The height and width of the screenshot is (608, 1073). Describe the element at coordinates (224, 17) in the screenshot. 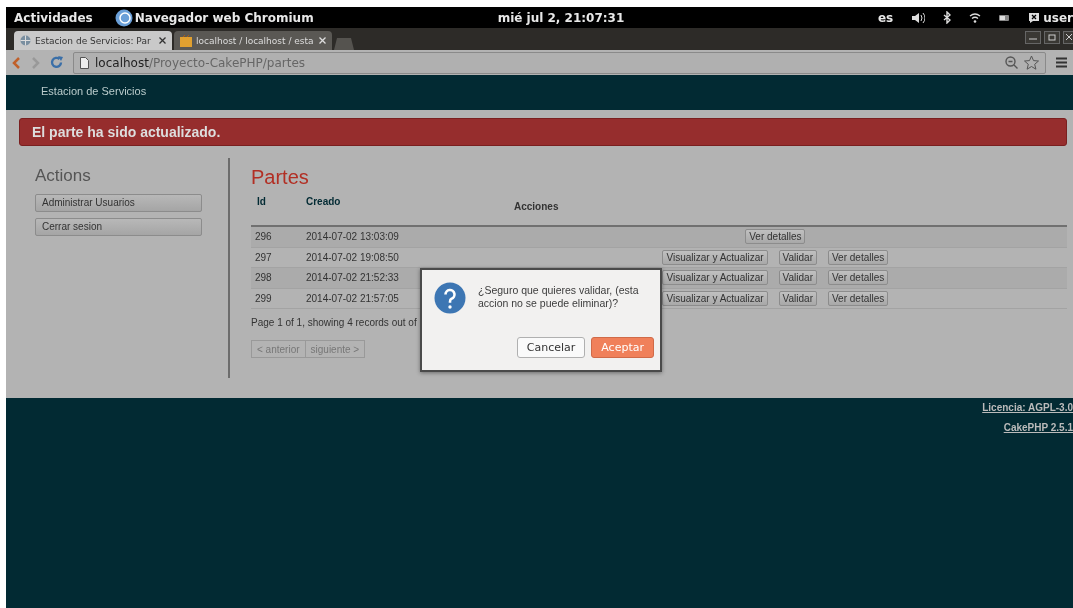

I see `app-menu: Navegador web Chromium` at that location.